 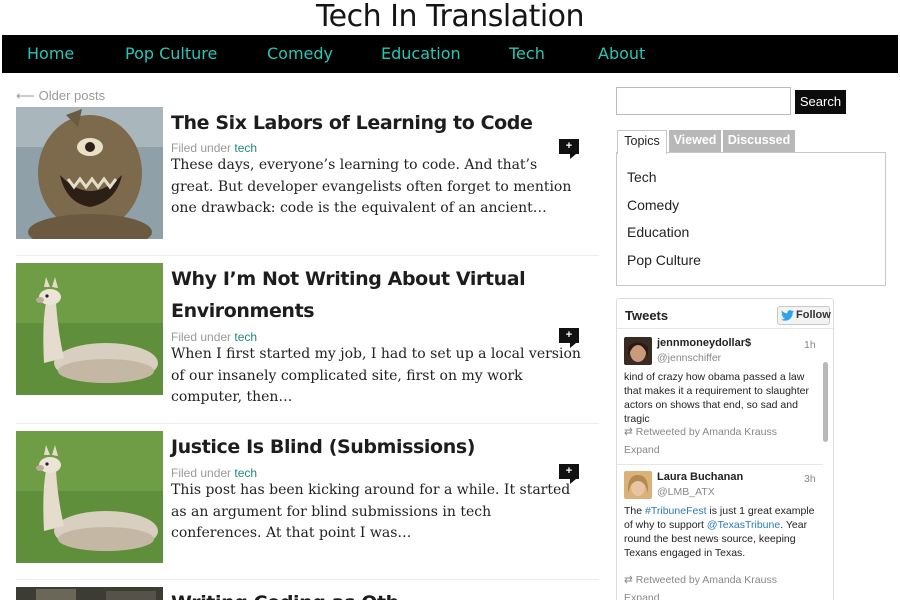 I want to click on post-writing-coding: Writing Coding as Oth, so click(x=307, y=593).